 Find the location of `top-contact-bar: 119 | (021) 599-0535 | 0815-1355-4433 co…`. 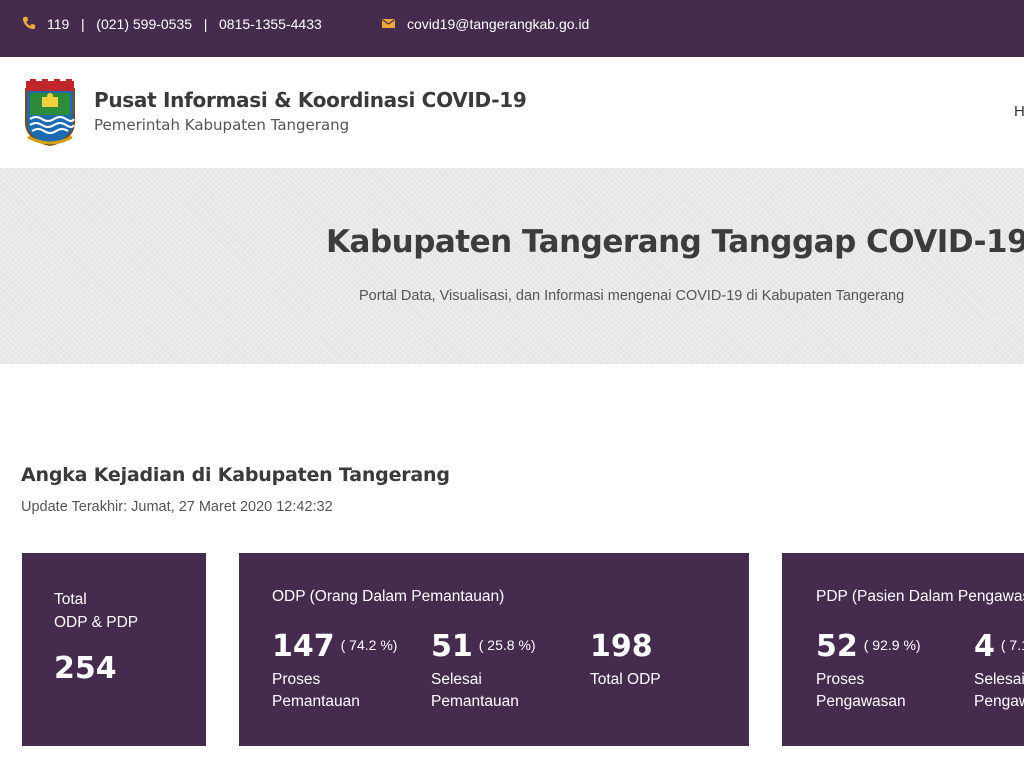

top-contact-bar: 119 | (021) 599-0535 | 0815-1355-4433 co… is located at coordinates (512, 28).